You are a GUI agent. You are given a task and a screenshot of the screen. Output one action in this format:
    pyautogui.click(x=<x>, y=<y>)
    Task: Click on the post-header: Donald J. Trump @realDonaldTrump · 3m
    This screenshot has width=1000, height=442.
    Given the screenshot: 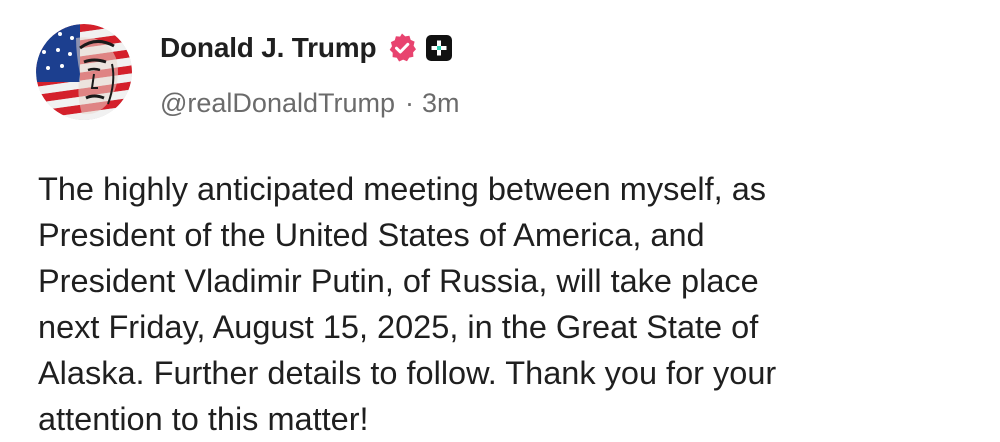 What is the action you would take?
    pyautogui.click(x=310, y=75)
    